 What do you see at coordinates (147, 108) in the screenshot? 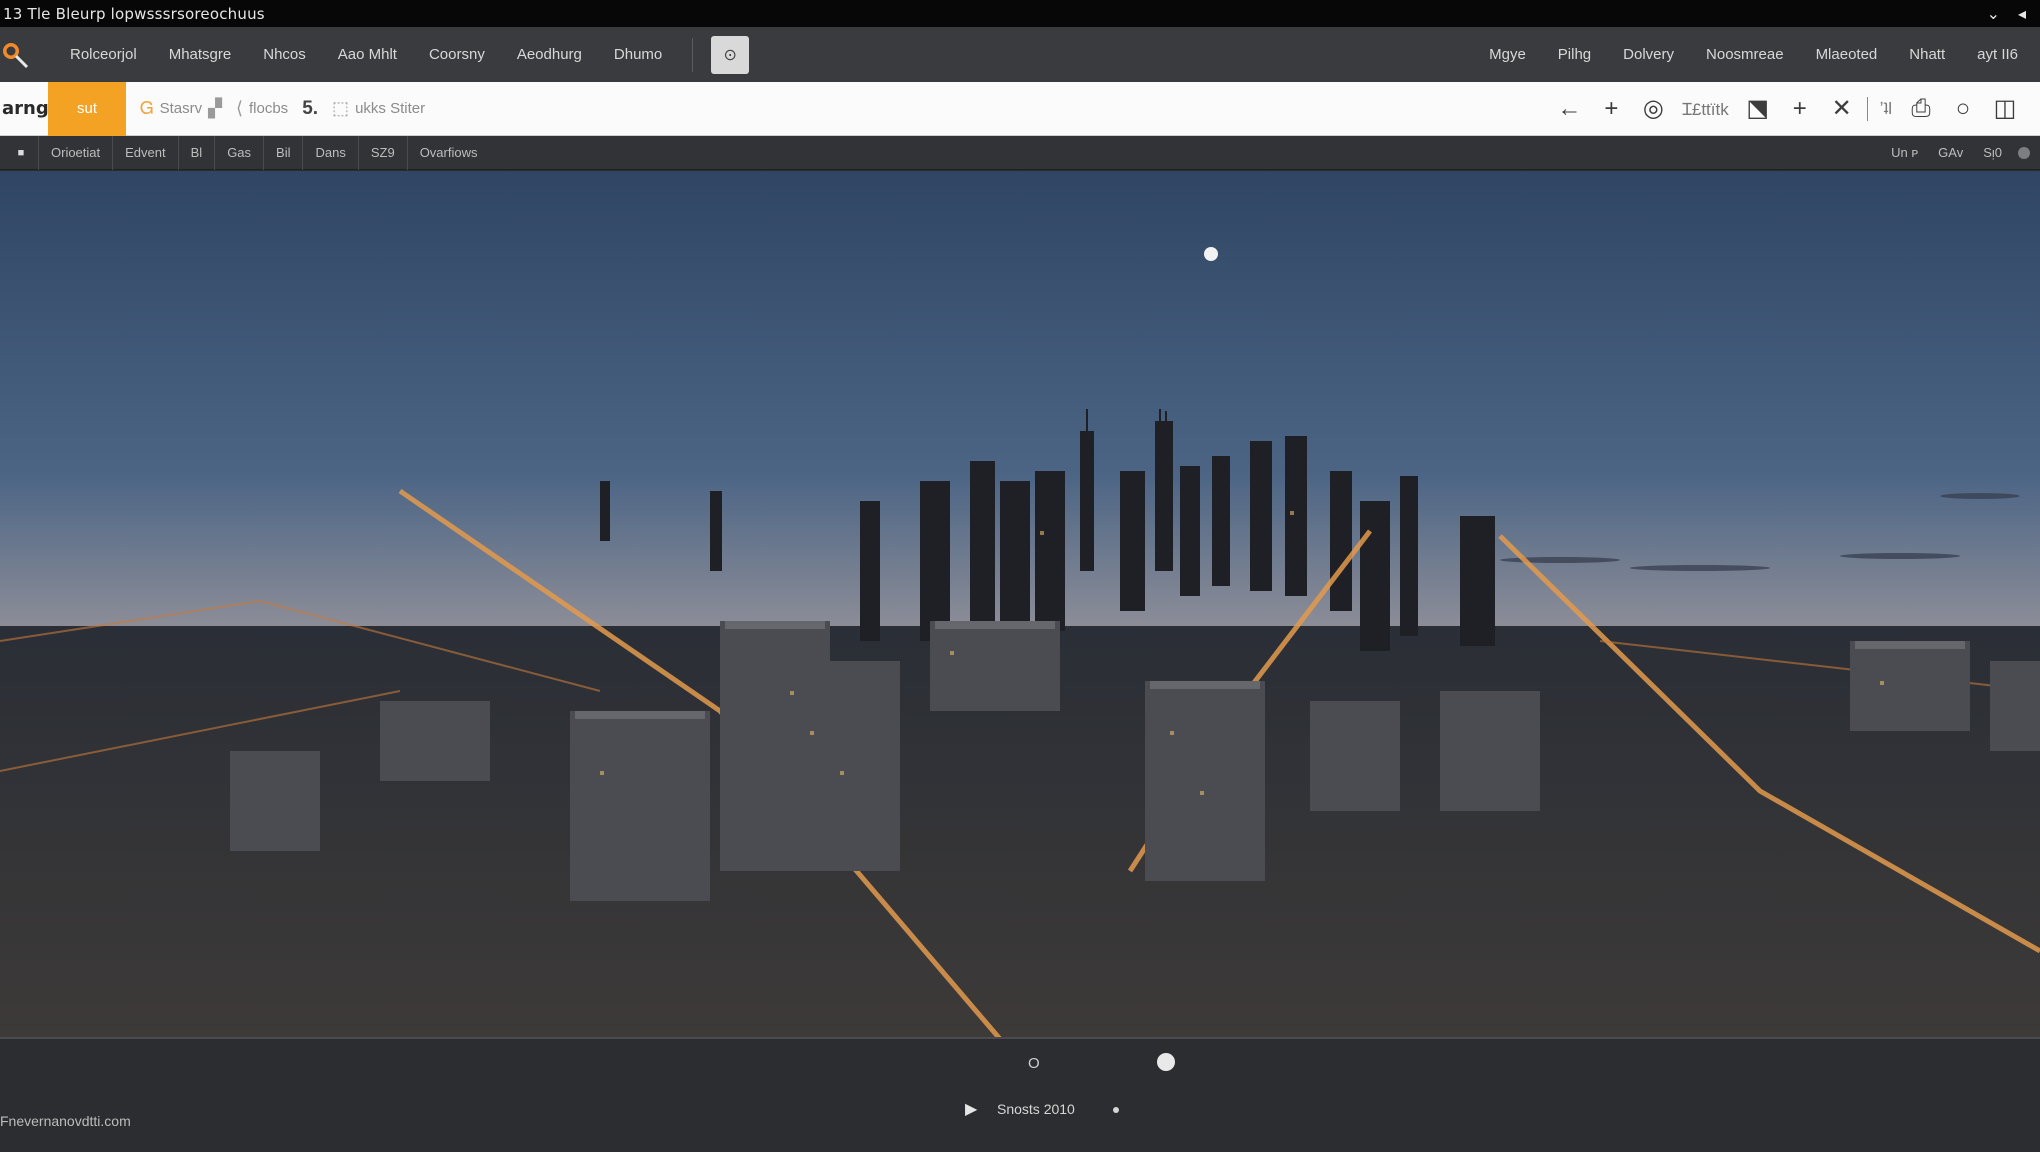
I see `selection-icon: Ꮐ` at bounding box center [147, 108].